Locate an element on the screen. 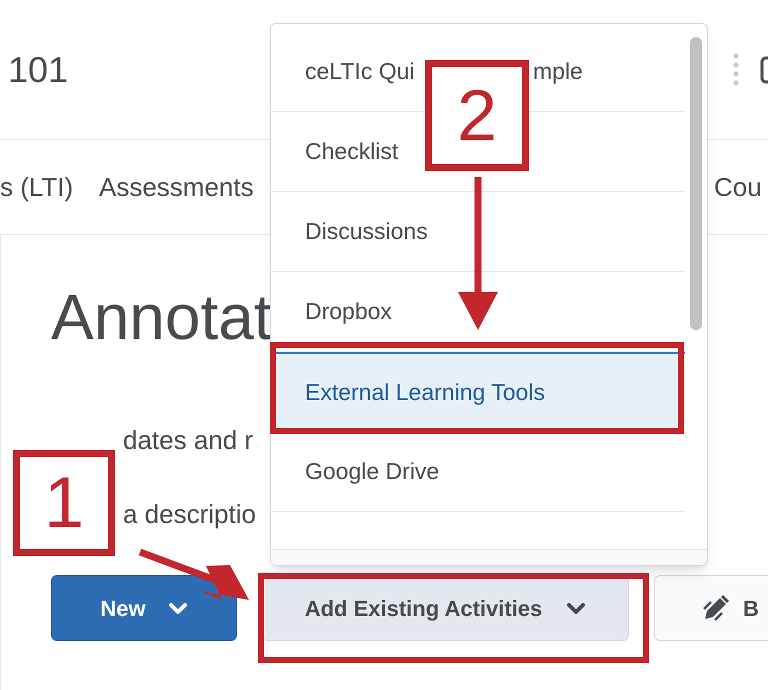 The height and width of the screenshot is (690, 768). nav-link: Assessments is located at coordinates (176, 187).